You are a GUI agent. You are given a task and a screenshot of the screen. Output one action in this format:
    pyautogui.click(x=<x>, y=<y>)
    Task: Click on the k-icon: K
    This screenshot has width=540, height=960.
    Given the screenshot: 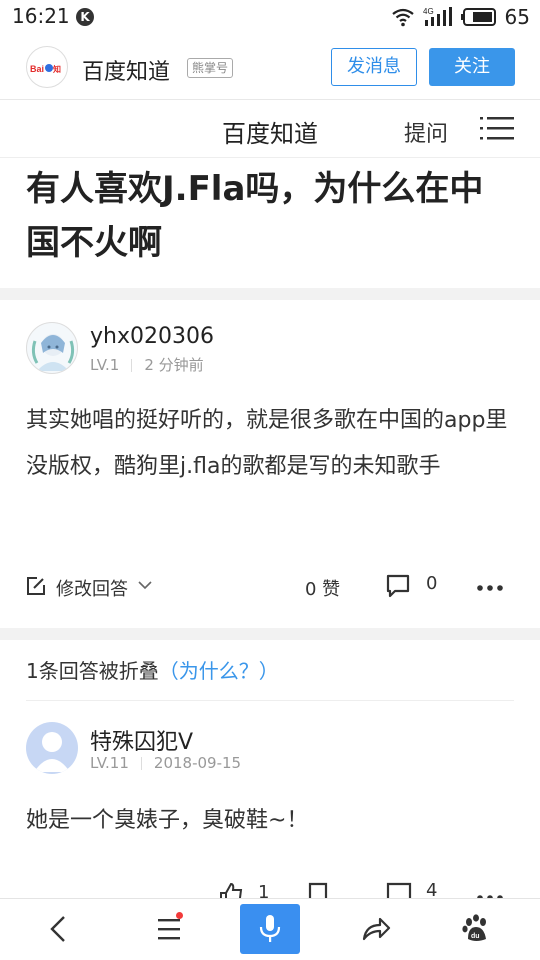 What is the action you would take?
    pyautogui.click(x=85, y=17)
    